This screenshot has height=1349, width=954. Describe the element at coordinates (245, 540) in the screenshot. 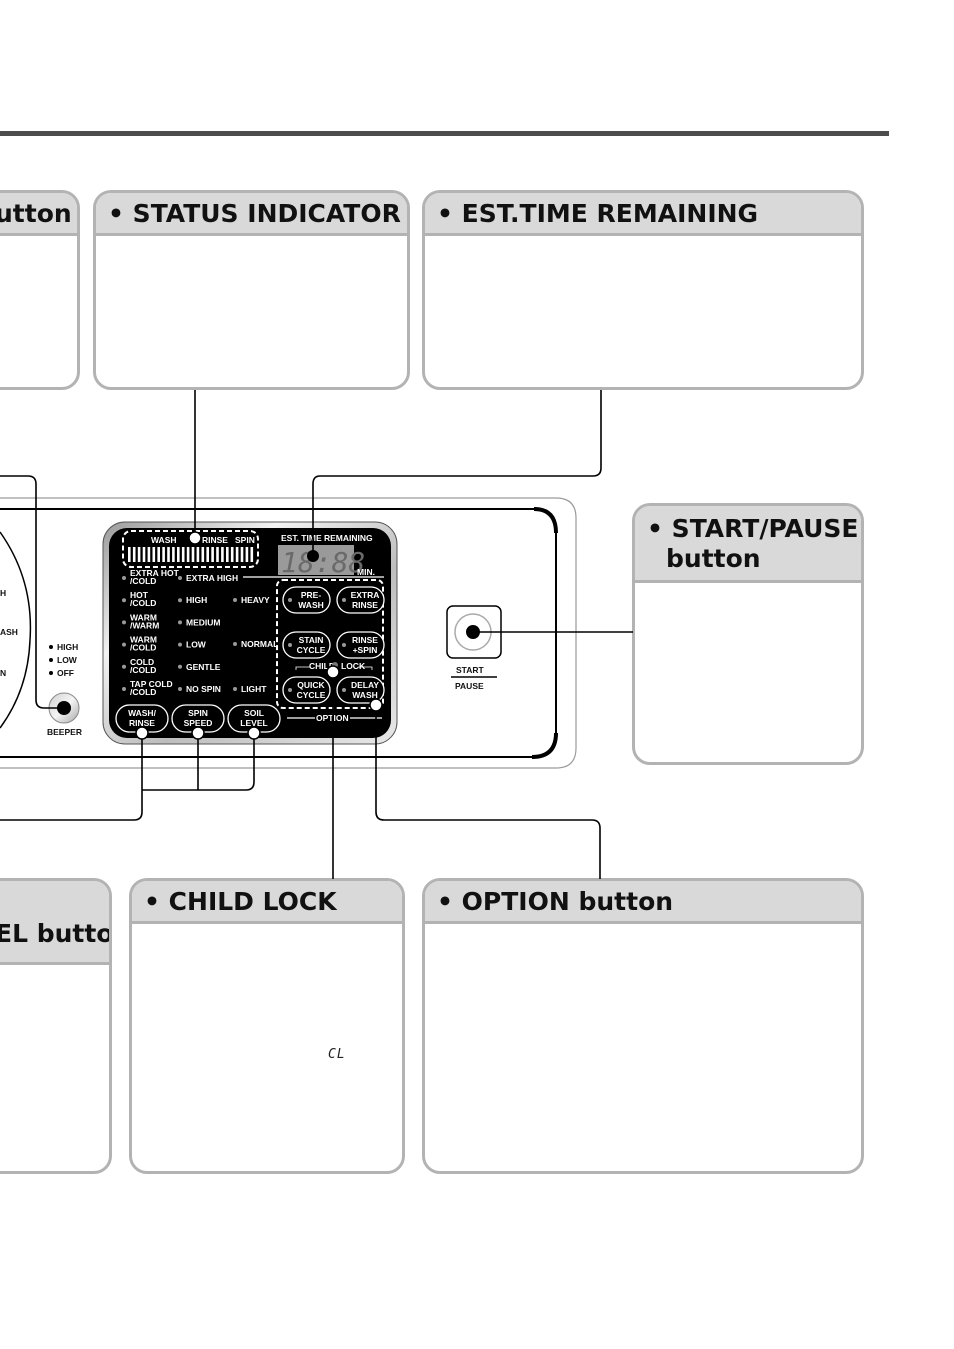

I see `status-spin-label: SPIN` at that location.